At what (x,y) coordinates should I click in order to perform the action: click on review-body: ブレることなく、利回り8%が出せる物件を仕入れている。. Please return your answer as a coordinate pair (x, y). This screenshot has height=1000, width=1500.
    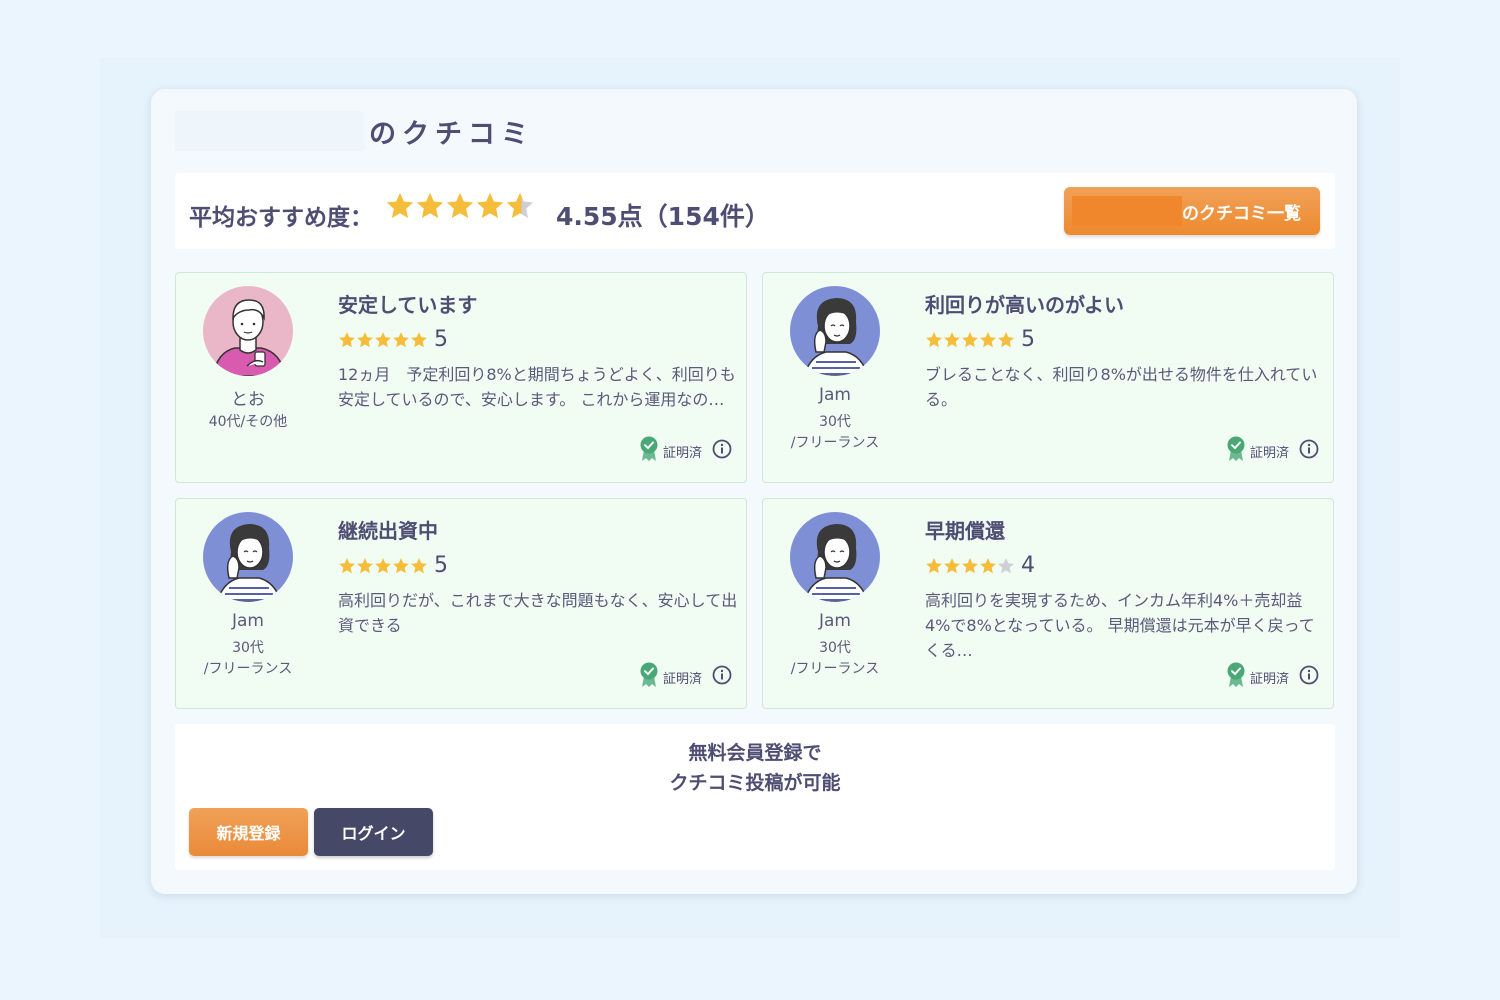
    Looking at the image, I should click on (1121, 387).